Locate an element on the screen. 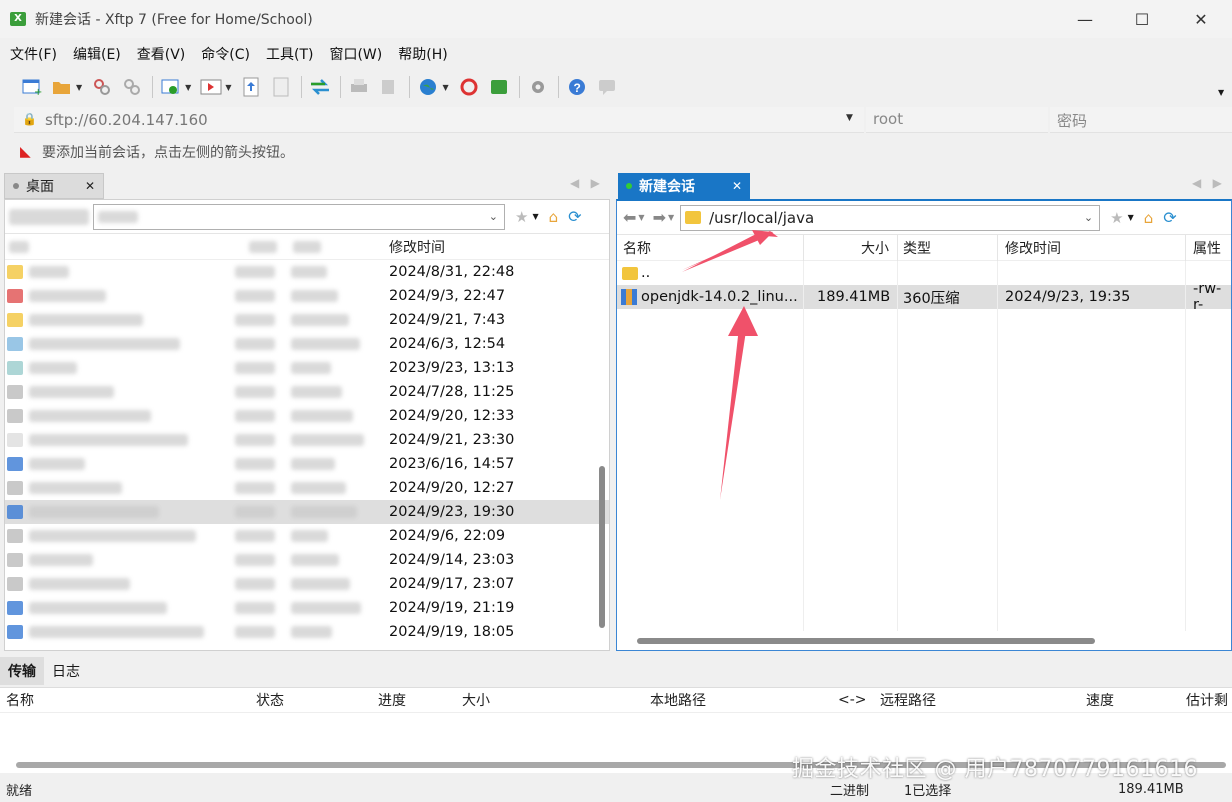 The width and height of the screenshot is (1232, 802). status-ready: 就绪 is located at coordinates (19, 791).